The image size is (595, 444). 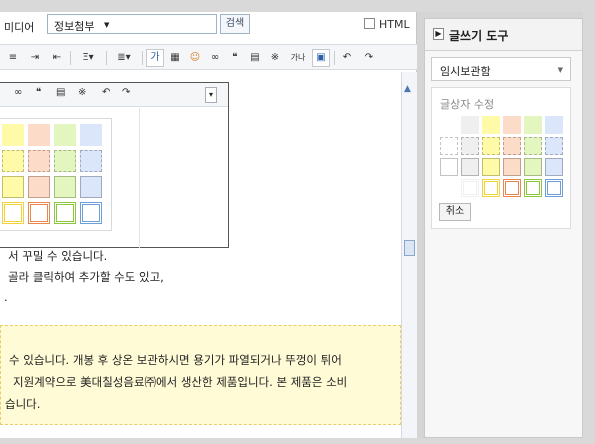 What do you see at coordinates (467, 104) in the screenshot?
I see `style-editor-label: 글상자 수정` at bounding box center [467, 104].